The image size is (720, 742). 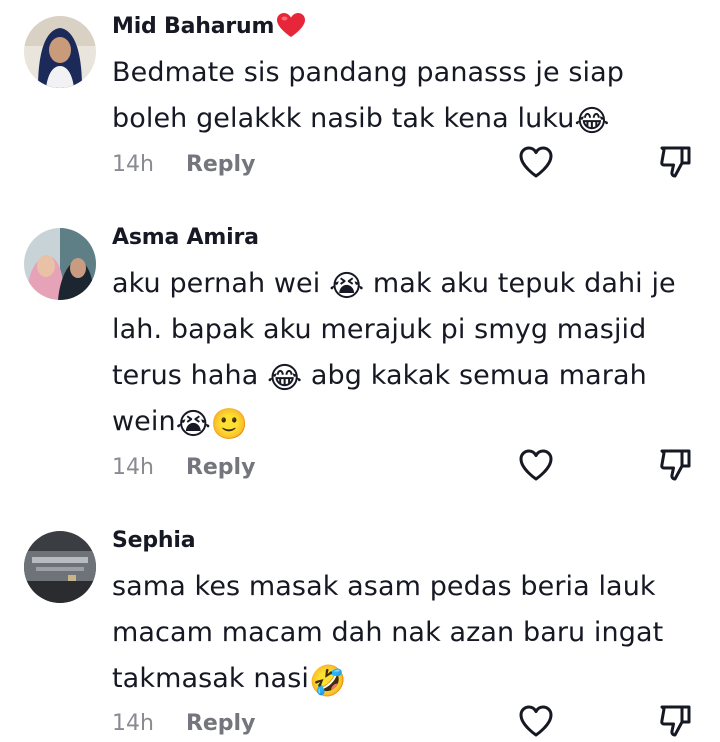 I want to click on rolling-laughing-emoji: 🤣, so click(x=327, y=681).